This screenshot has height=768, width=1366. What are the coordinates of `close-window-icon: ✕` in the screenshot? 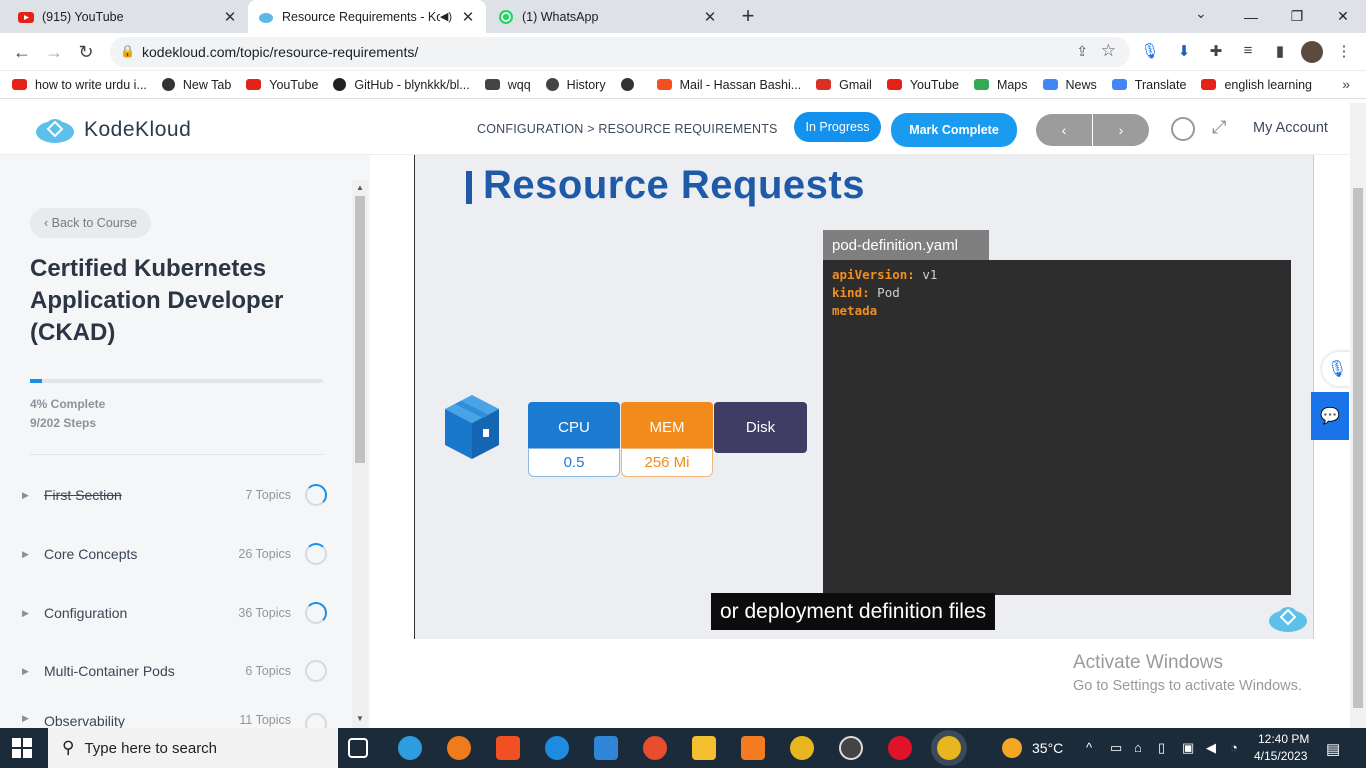 It's located at (1343, 16).